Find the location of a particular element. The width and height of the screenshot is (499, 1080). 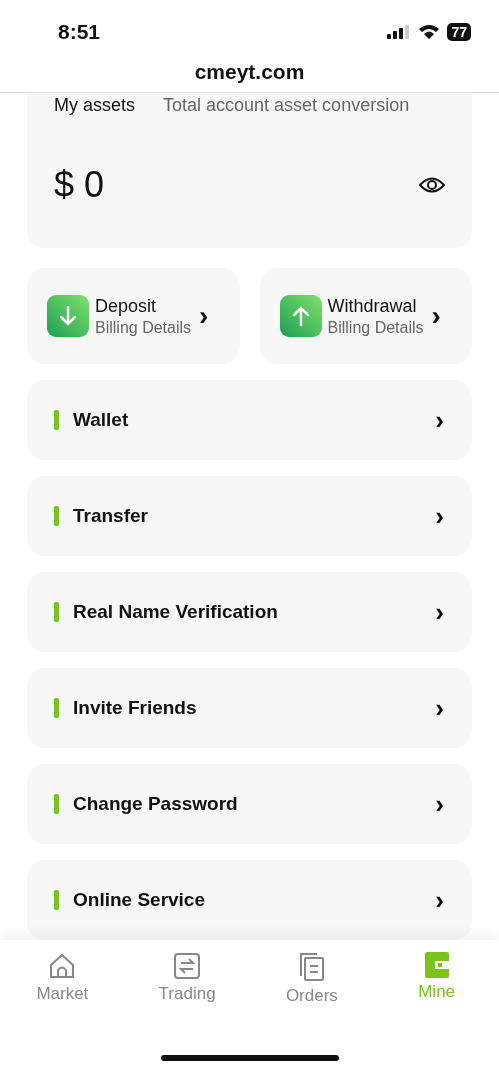

menu-label: Invite Friends is located at coordinates (135, 708).